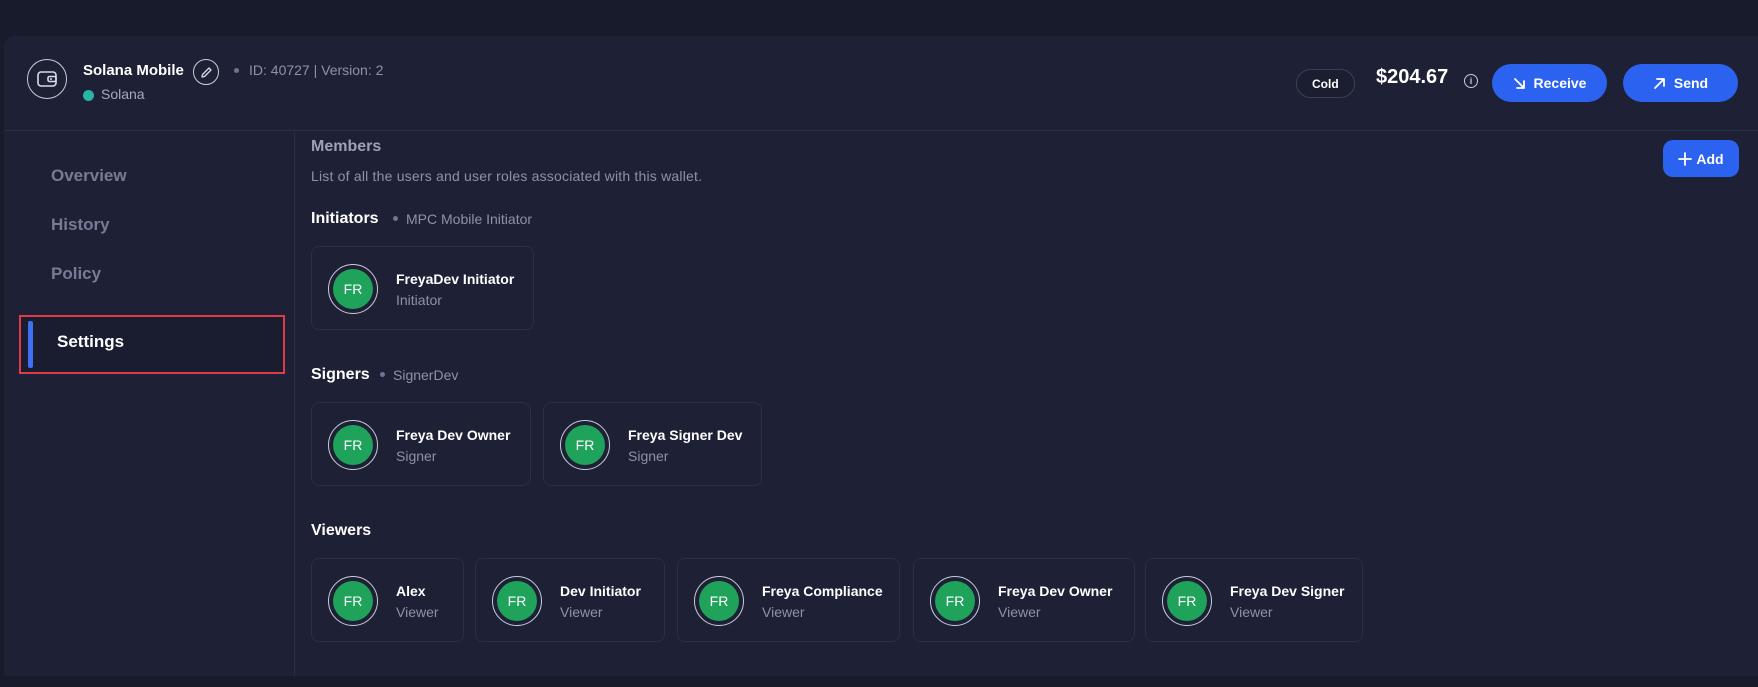  What do you see at coordinates (1691, 83) in the screenshot?
I see `send-label: Send` at bounding box center [1691, 83].